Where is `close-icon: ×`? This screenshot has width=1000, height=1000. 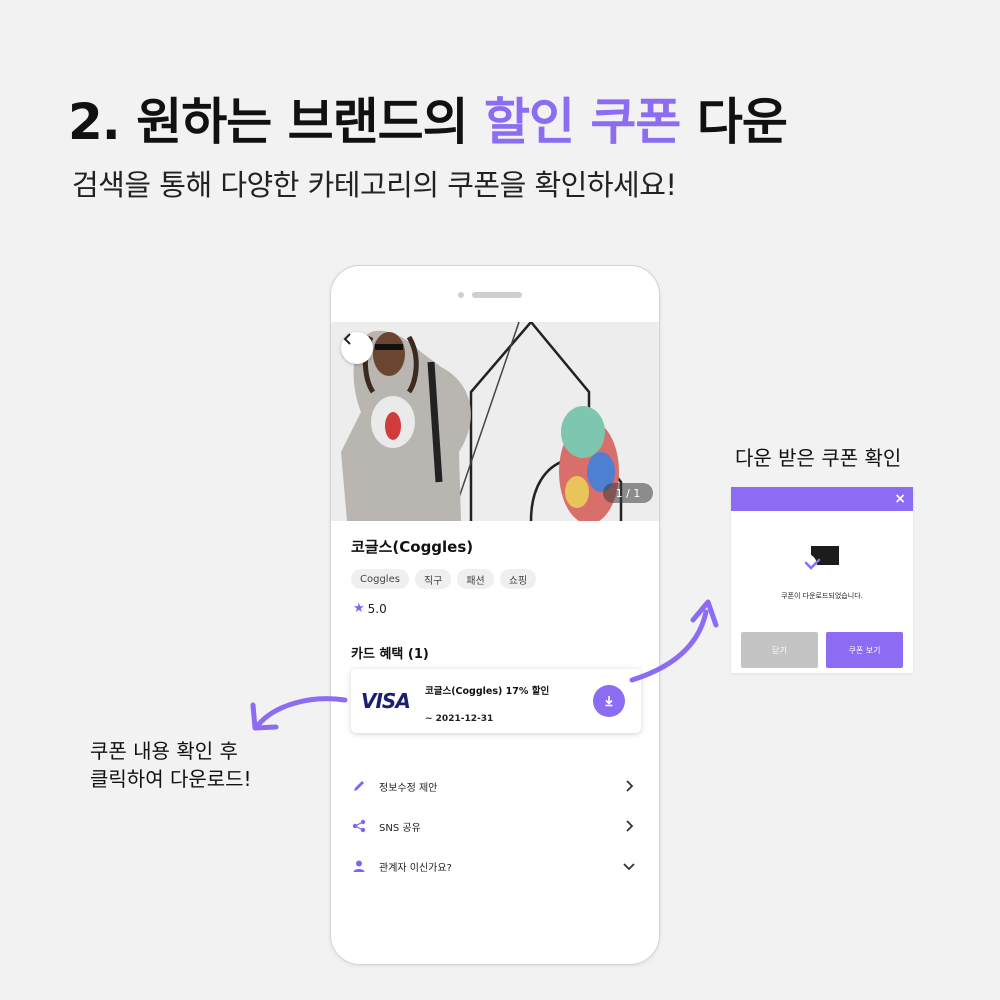
close-icon: × is located at coordinates (900, 499).